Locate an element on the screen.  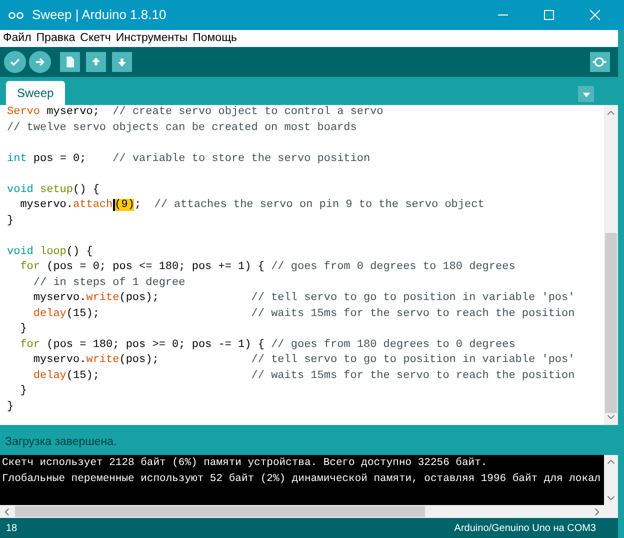
code-line: Servo myservo; // create servo object to control a servo is located at coordinates (195, 112).